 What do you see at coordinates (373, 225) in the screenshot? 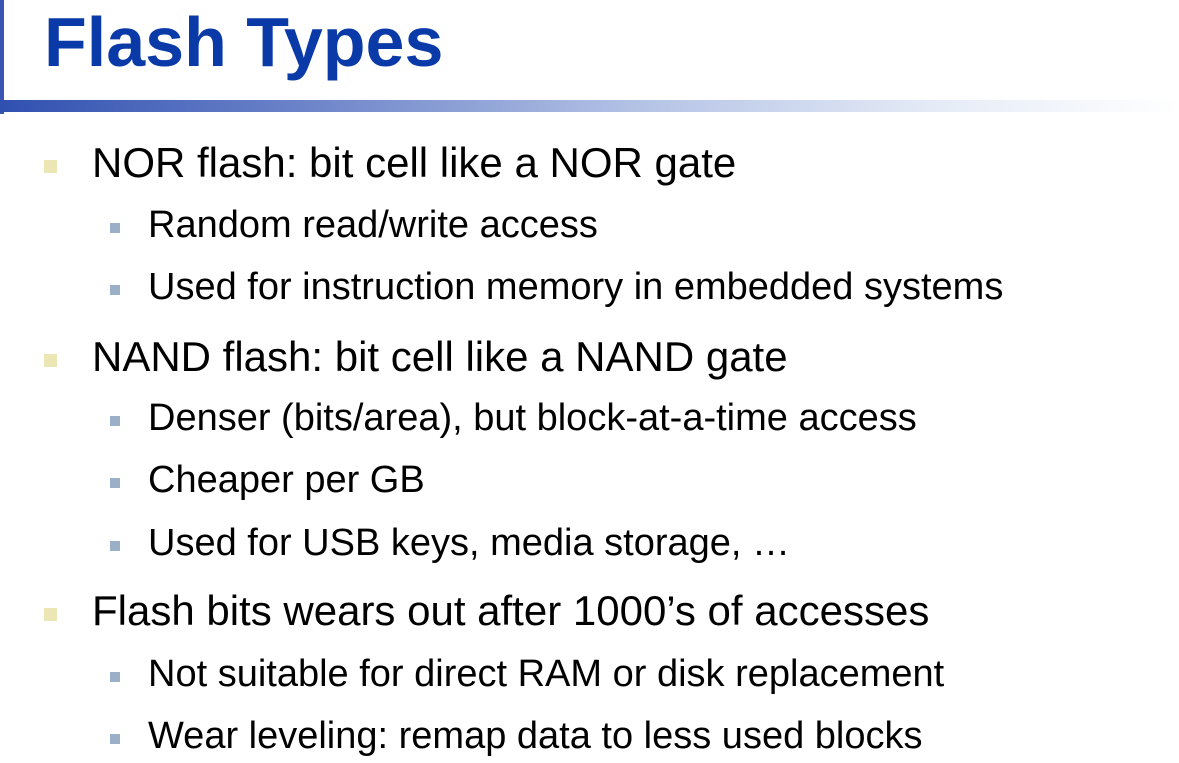
I see `sub-bullet-text: Random read/write access` at bounding box center [373, 225].